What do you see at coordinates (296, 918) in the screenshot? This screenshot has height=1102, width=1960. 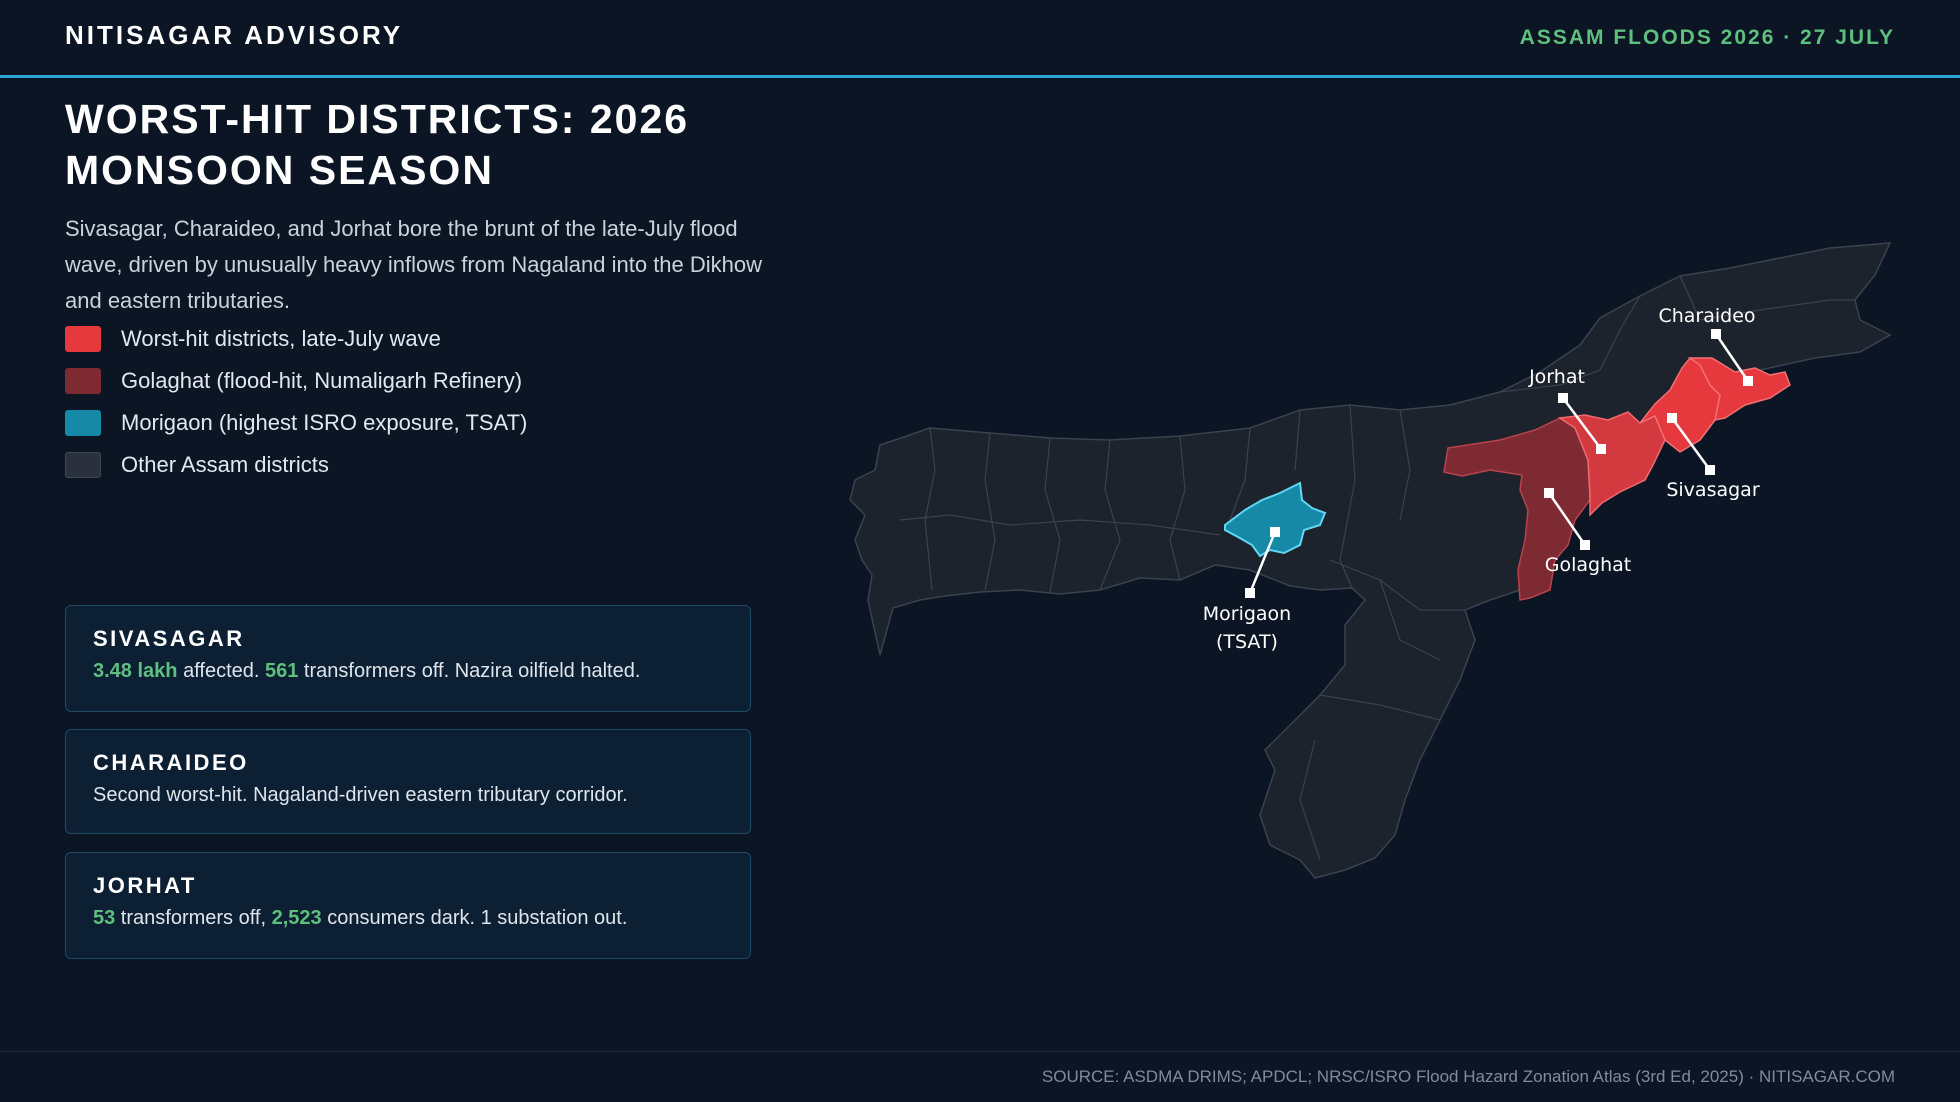 I see `stat-consumers: 2,523` at bounding box center [296, 918].